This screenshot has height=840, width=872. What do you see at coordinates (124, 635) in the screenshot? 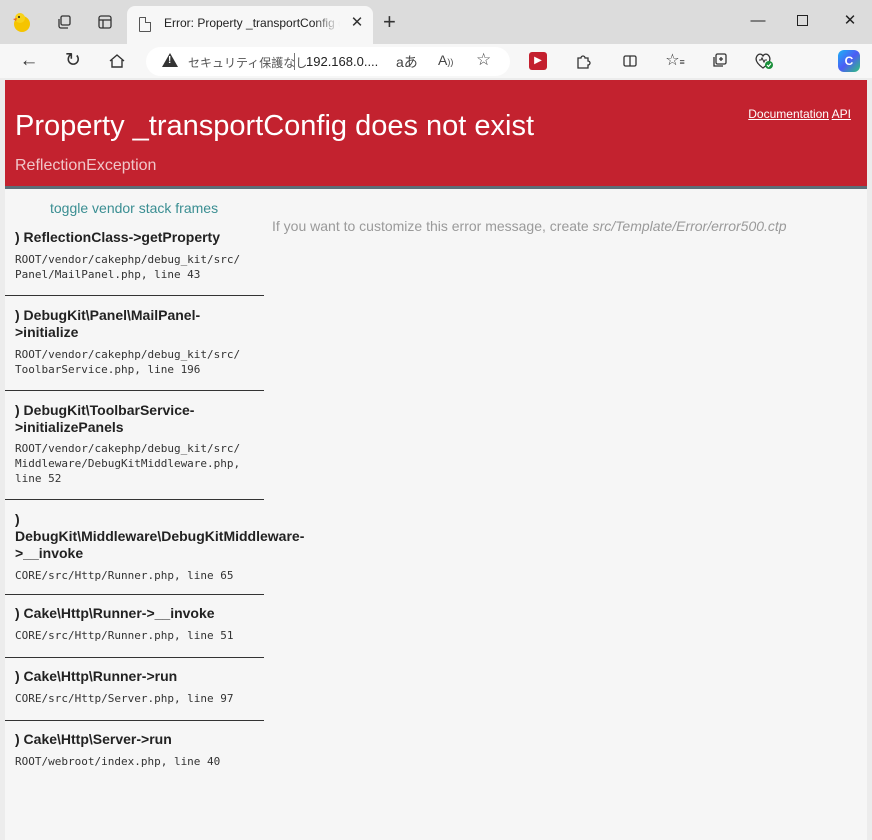
I see `frame-file: CORE/src/Http/Runner.php, line 51` at bounding box center [124, 635].